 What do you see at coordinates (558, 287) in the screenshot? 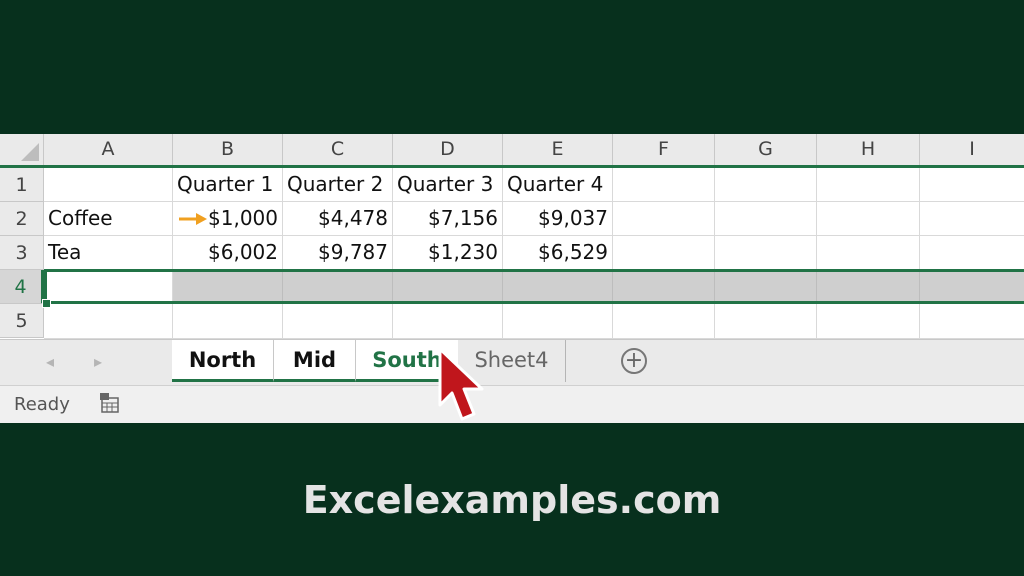
I see `cell-e4` at bounding box center [558, 287].